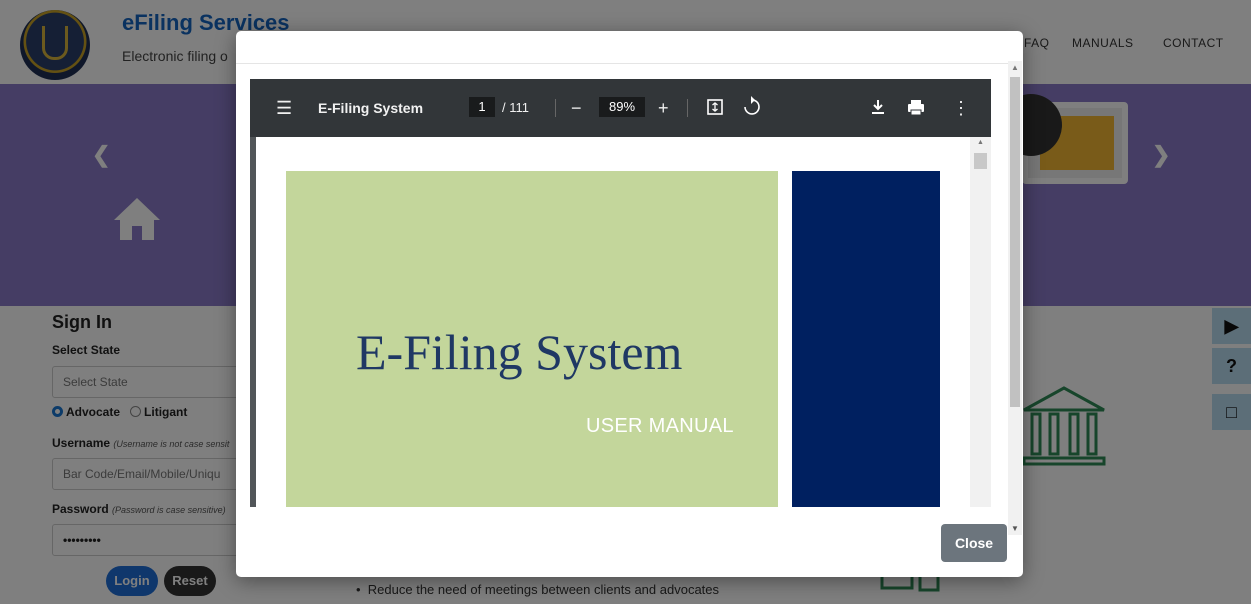  What do you see at coordinates (751, 108) in the screenshot?
I see `rotate-icon` at bounding box center [751, 108].